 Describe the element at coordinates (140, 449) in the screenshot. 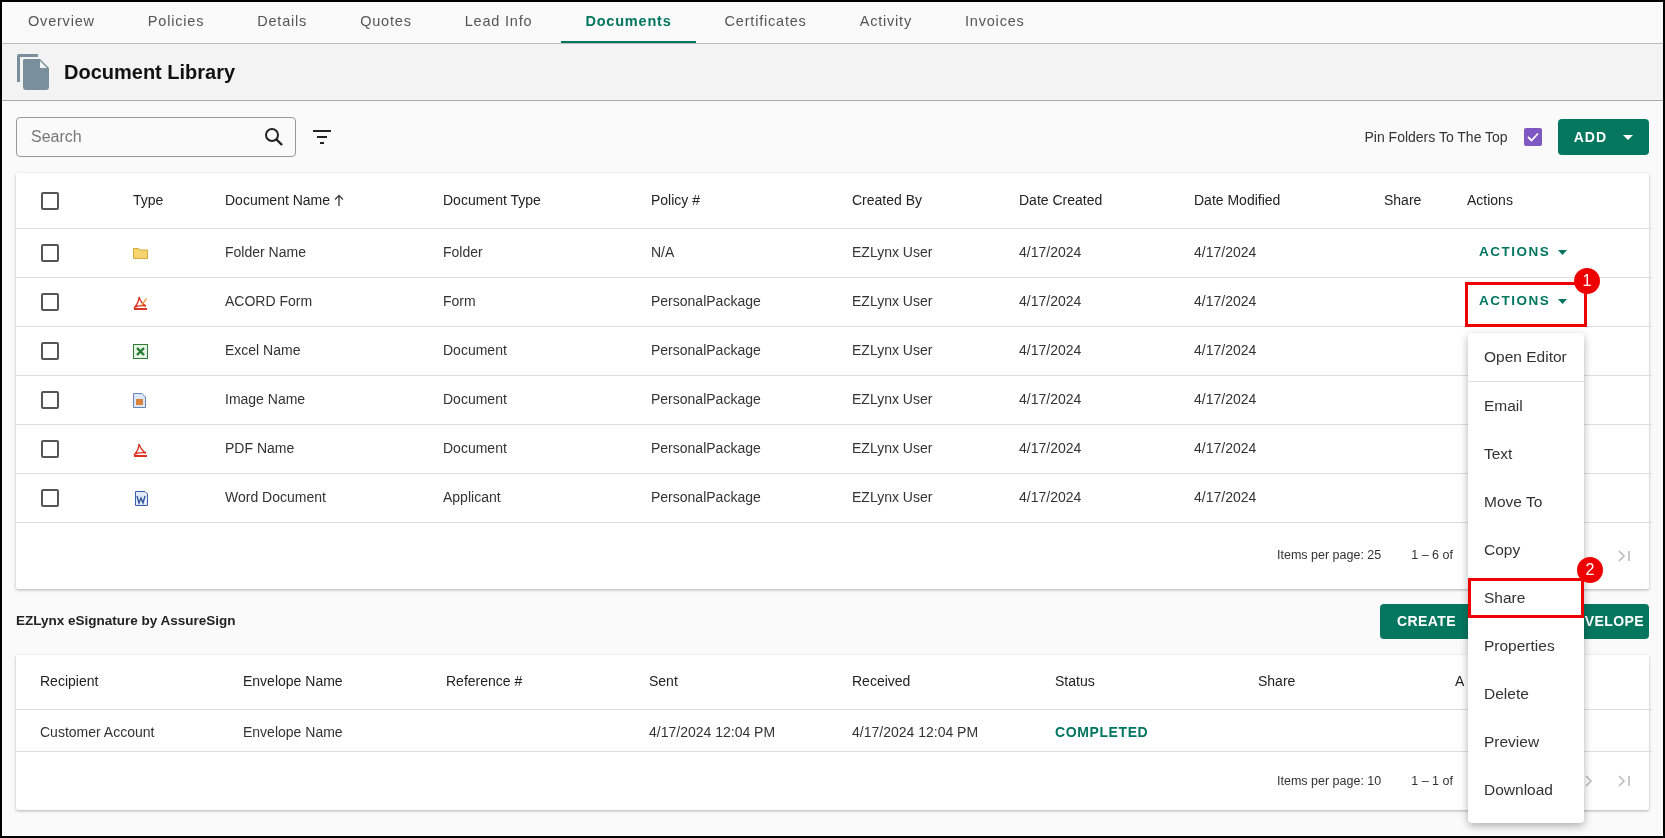

I see `pdf-icon` at that location.